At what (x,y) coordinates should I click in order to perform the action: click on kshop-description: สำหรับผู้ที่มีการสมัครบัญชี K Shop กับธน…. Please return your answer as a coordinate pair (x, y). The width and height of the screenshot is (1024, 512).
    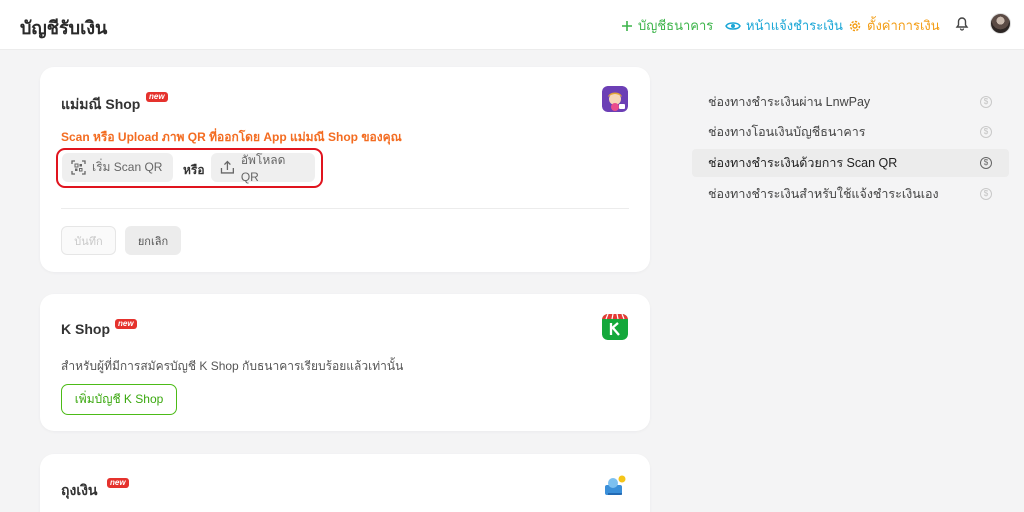
    Looking at the image, I should click on (232, 366).